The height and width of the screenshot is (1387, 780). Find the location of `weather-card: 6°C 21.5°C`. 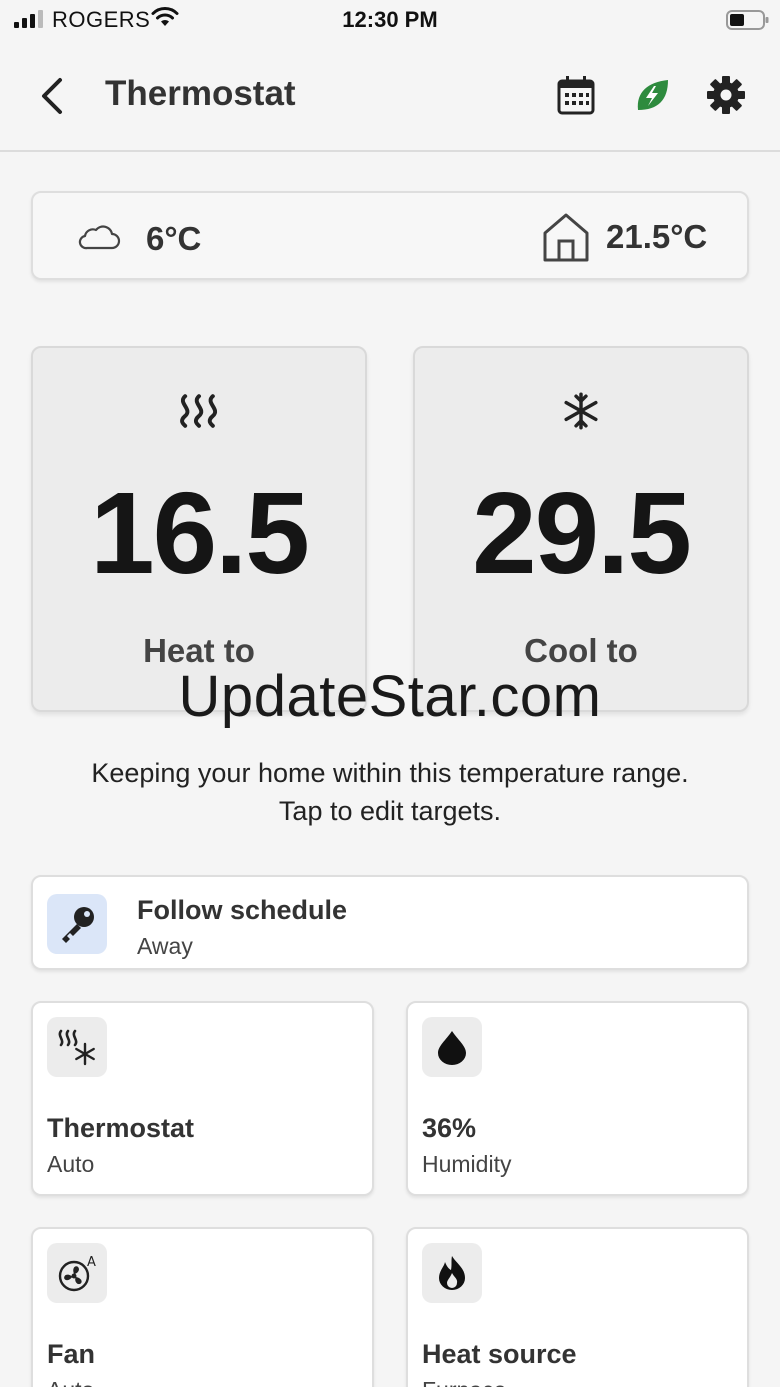

weather-card: 6°C 21.5°C is located at coordinates (390, 235).